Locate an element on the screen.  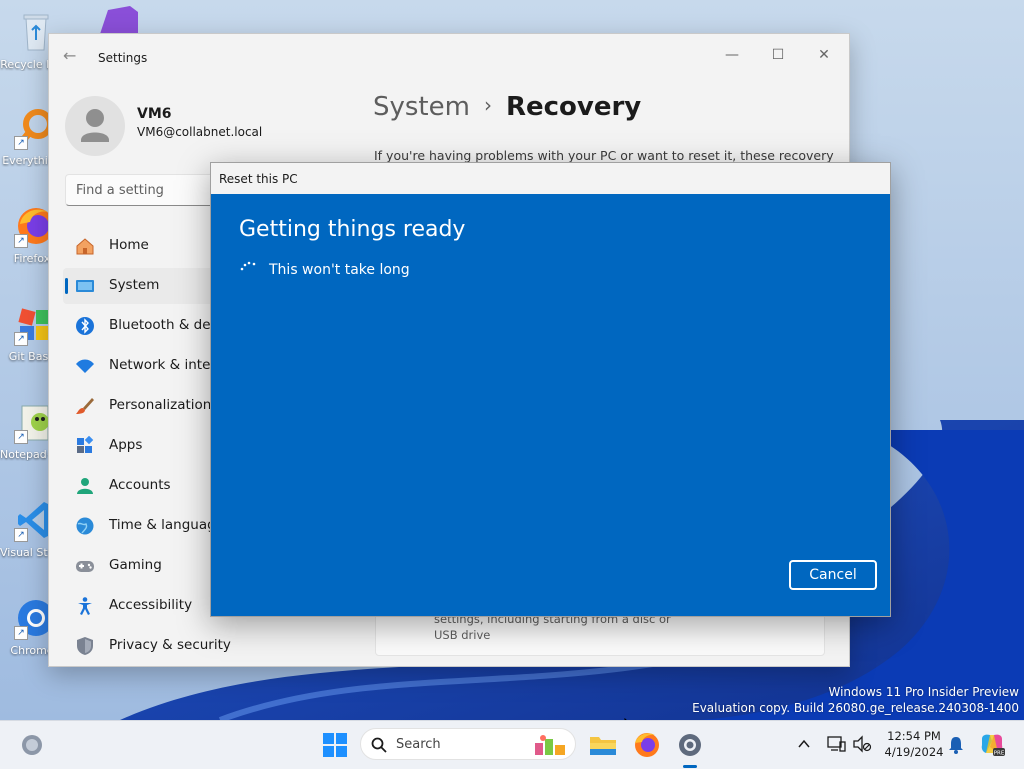
back-arrow-icon: ← is located at coordinates (69, 55).